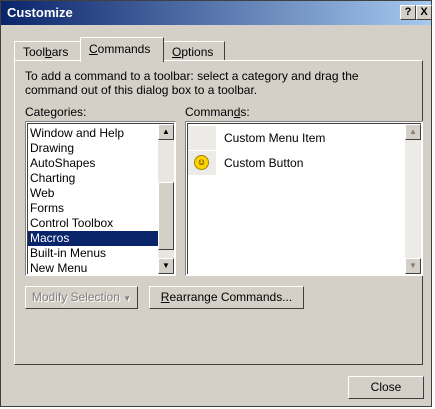 The height and width of the screenshot is (409, 435). I want to click on tab-commands: Commands, so click(122, 49).